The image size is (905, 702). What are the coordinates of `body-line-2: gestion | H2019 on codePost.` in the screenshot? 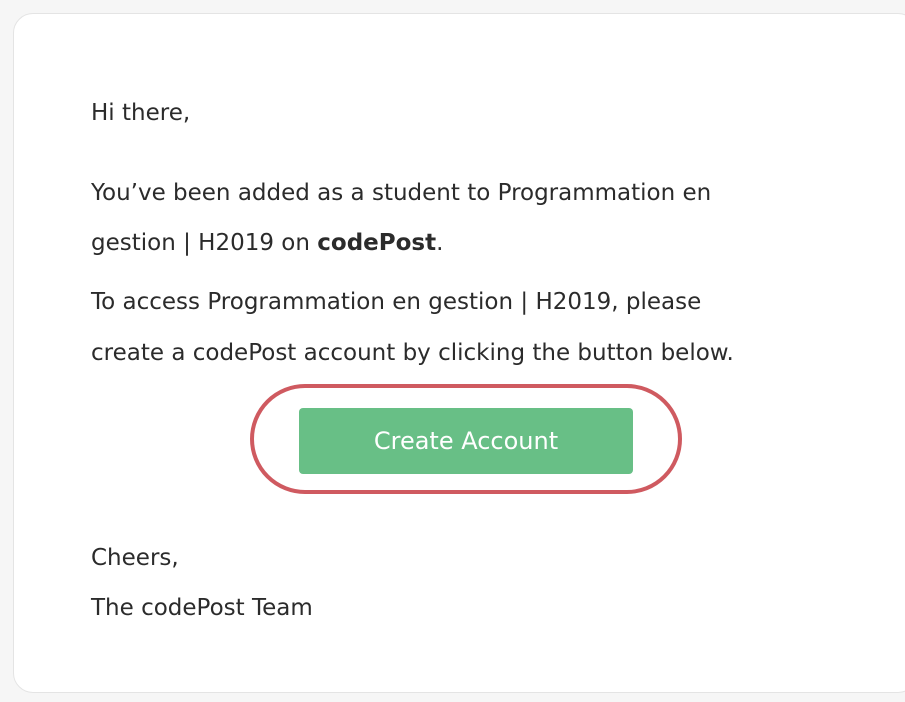 It's located at (267, 243).